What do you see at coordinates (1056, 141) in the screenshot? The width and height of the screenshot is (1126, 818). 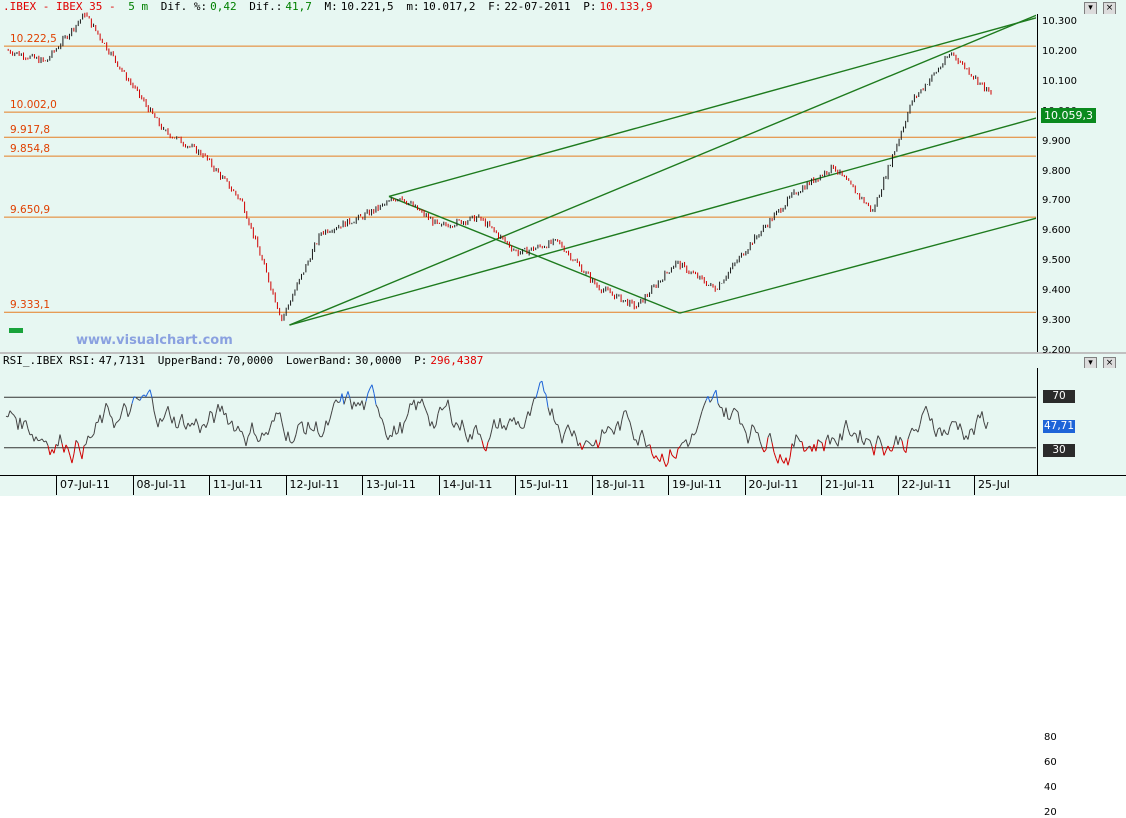 I see `price-tick-label: 9.900` at bounding box center [1056, 141].